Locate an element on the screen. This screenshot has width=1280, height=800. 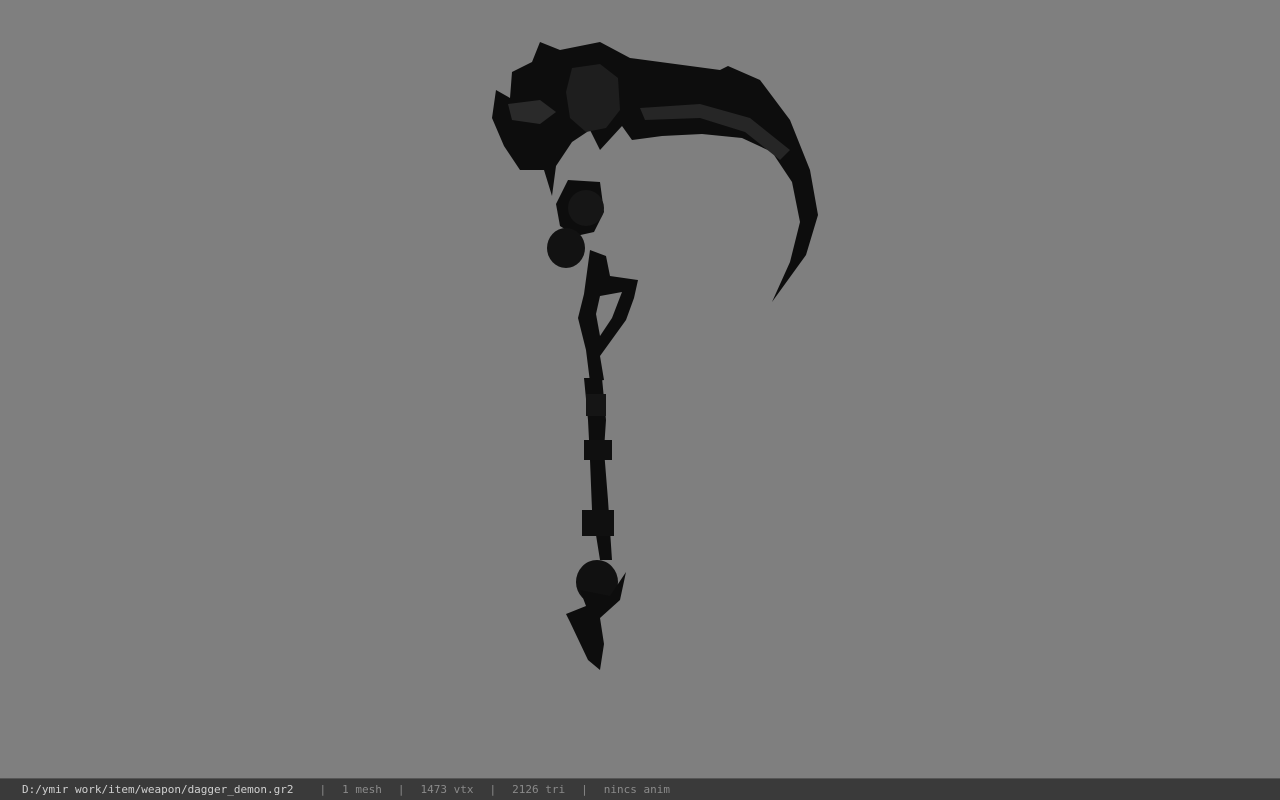
mesh-count-label: 1 mesh is located at coordinates (362, 789).